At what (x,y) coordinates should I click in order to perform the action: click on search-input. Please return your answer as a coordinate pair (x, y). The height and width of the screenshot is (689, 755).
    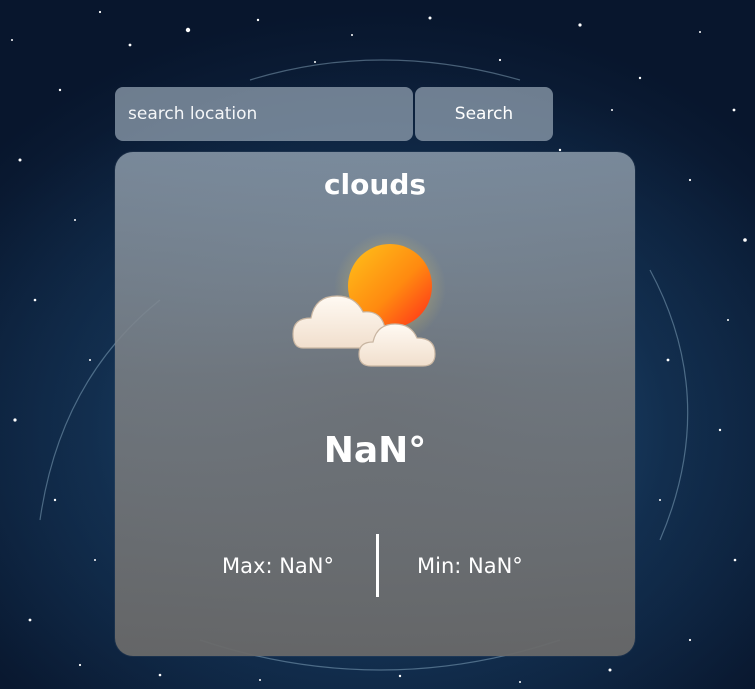
    Looking at the image, I should click on (264, 114).